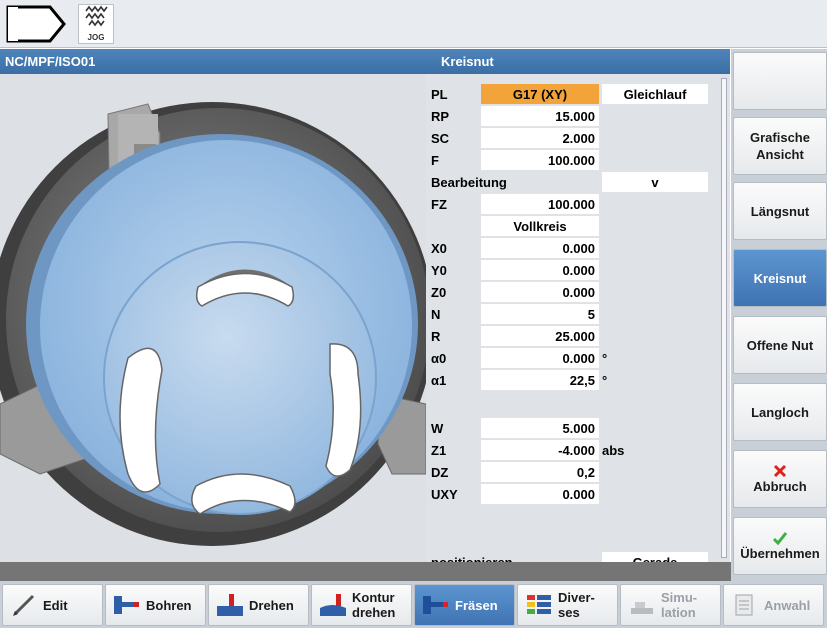 This screenshot has height=628, width=827. What do you see at coordinates (540, 292) in the screenshot?
I see `z0-input: 0.000` at bounding box center [540, 292].